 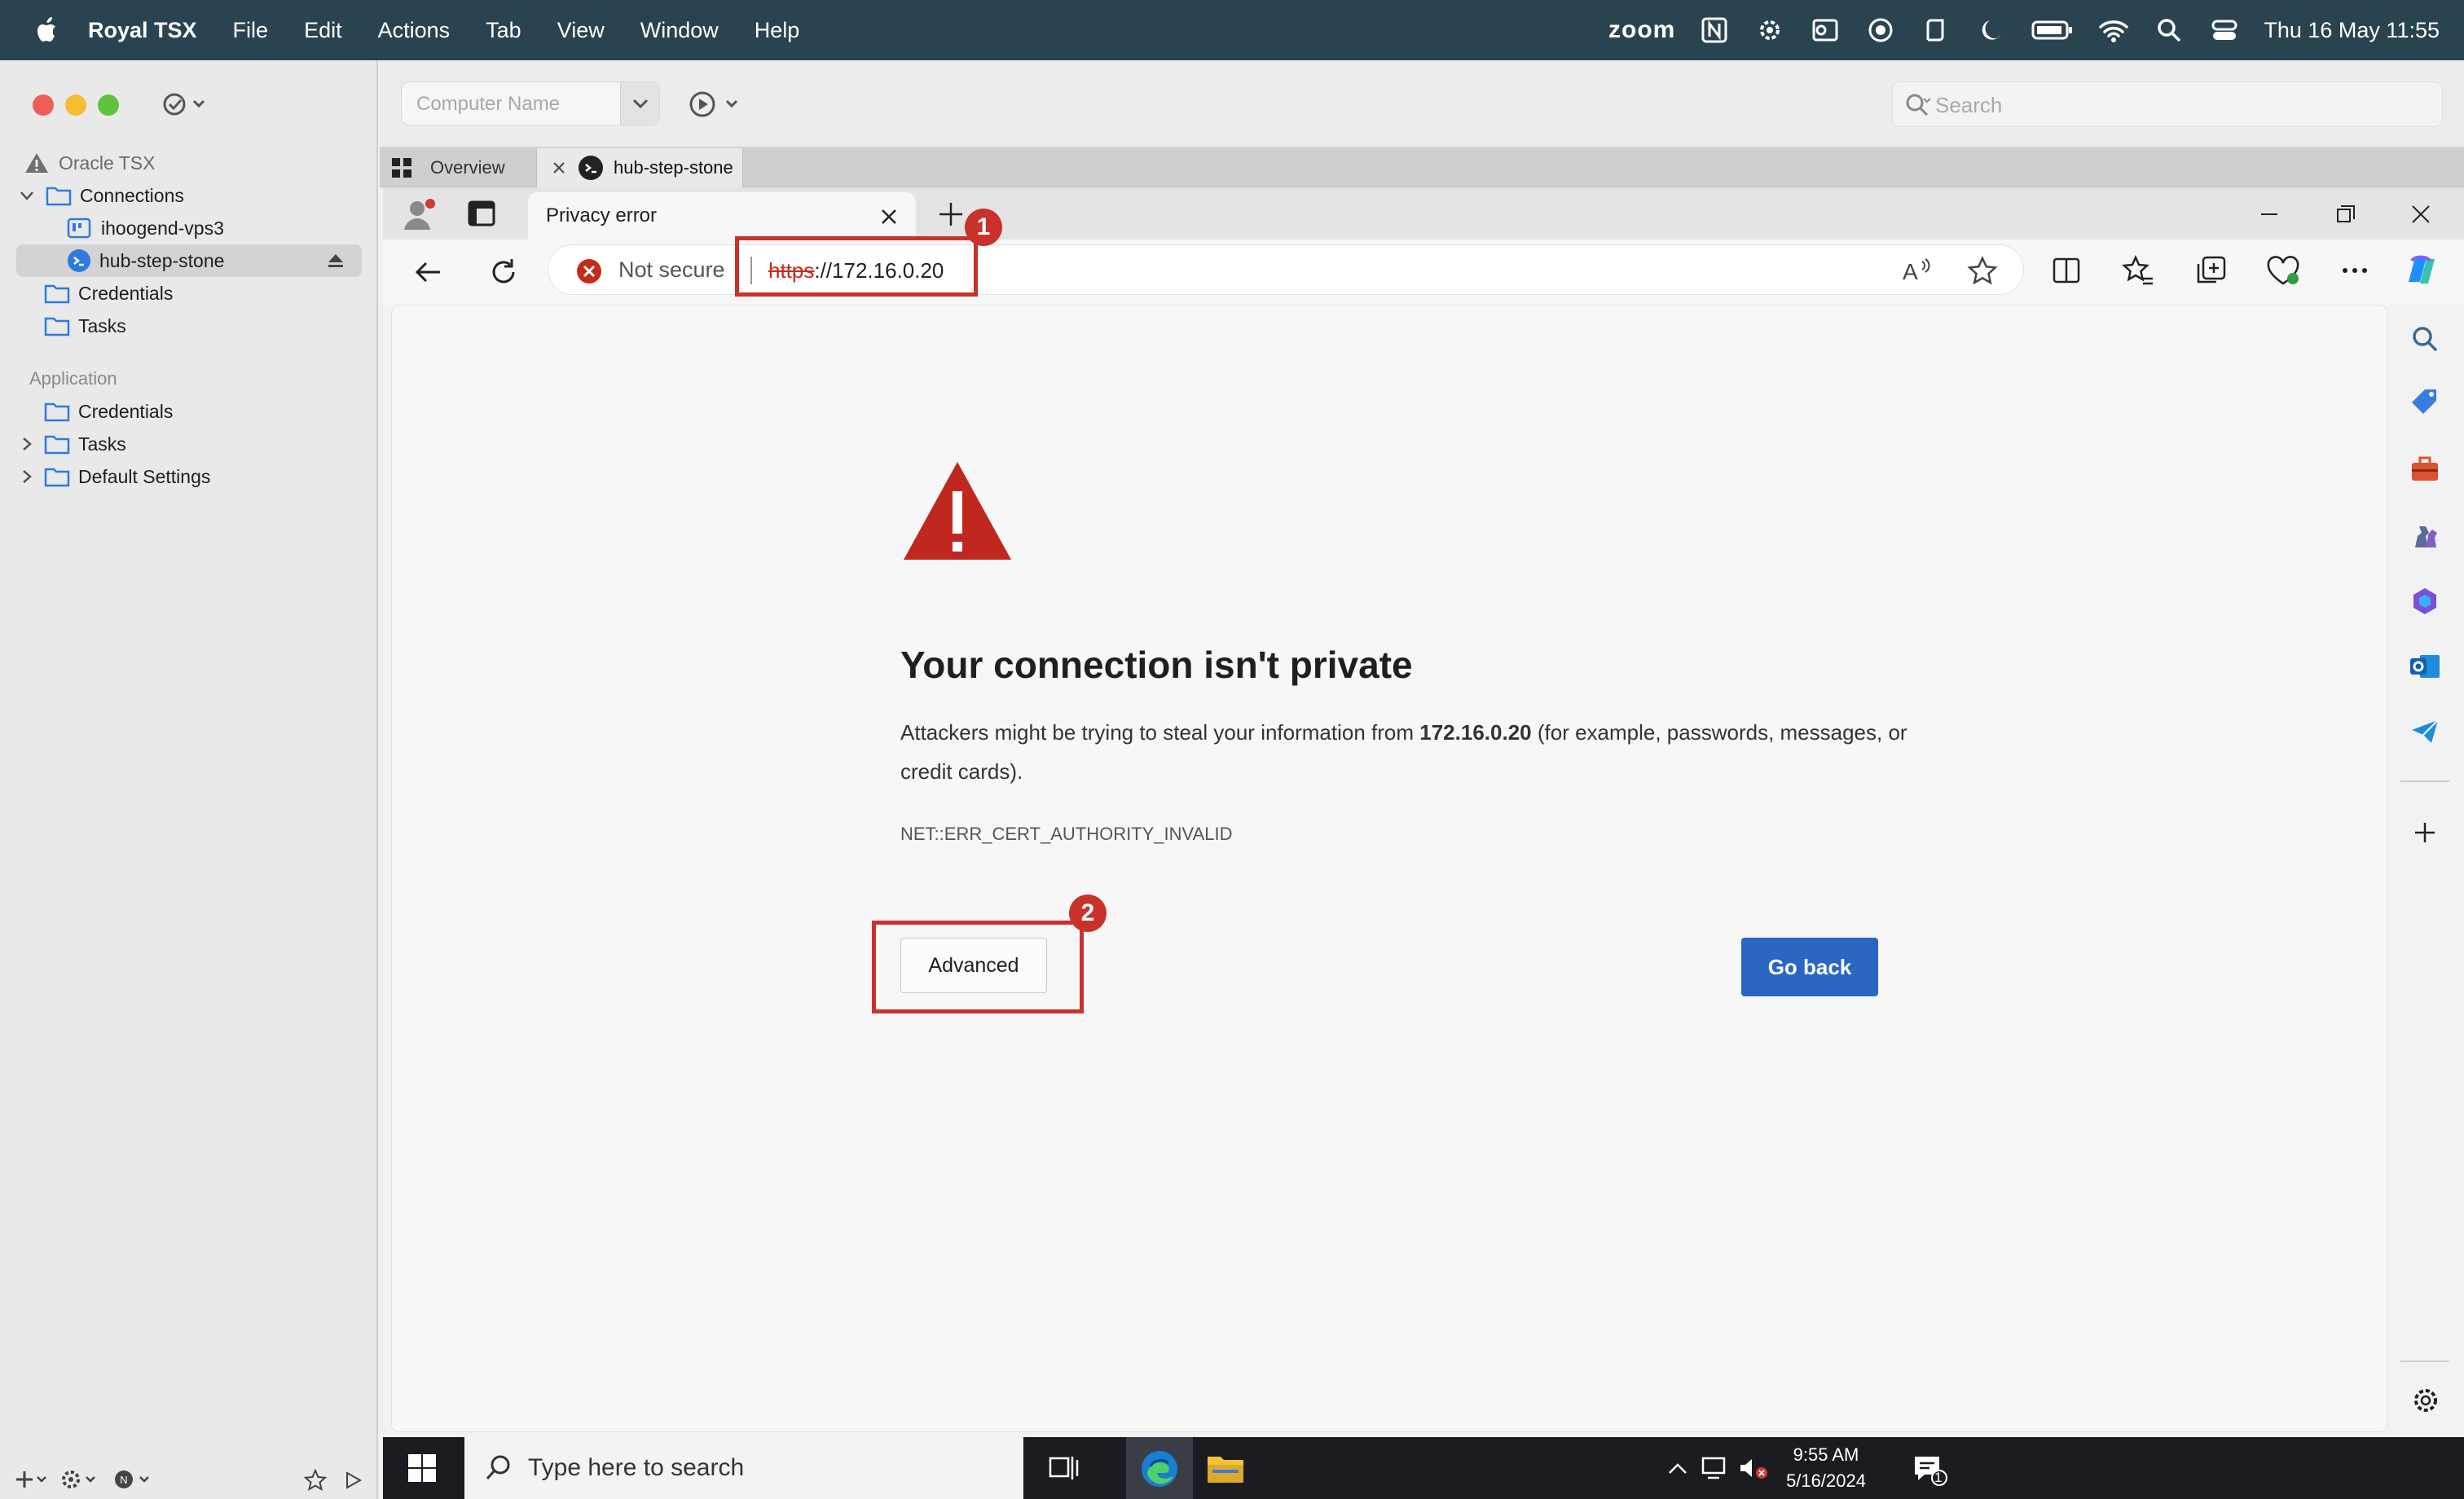 I want to click on tab-privacy-error: Privacy error, so click(x=722, y=216).